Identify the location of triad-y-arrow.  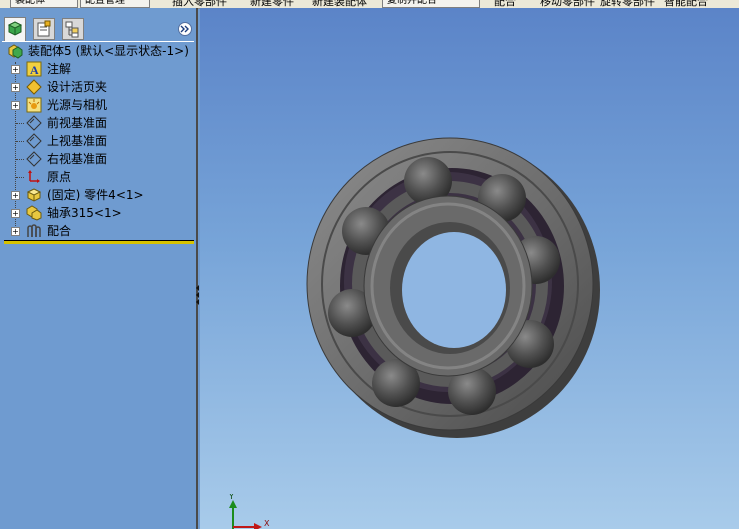
(233, 504).